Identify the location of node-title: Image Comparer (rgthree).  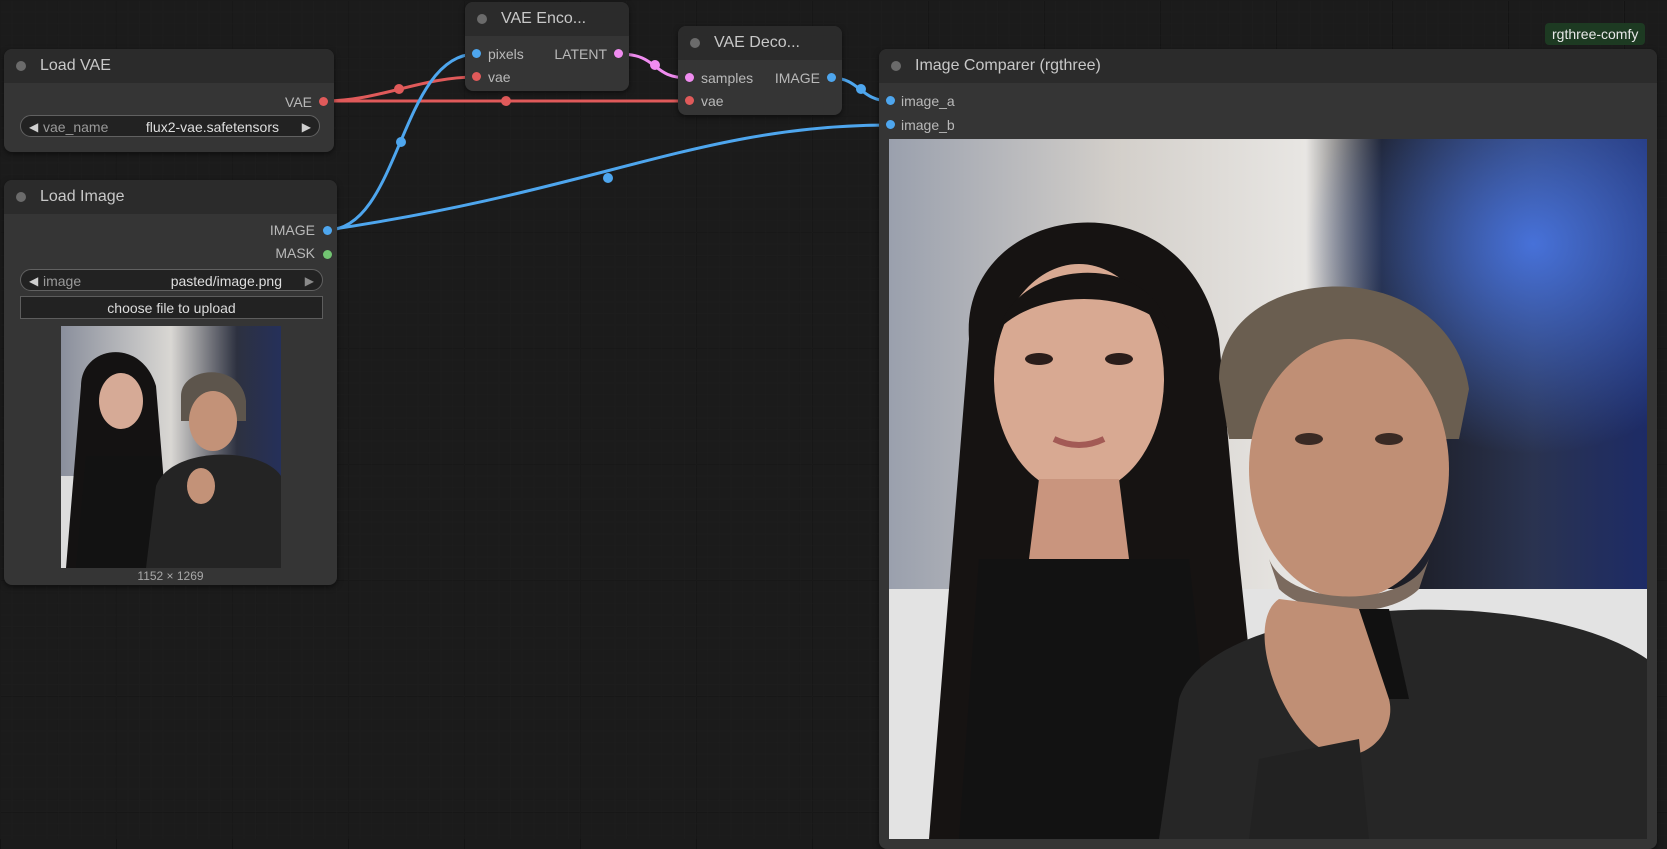
(1008, 65).